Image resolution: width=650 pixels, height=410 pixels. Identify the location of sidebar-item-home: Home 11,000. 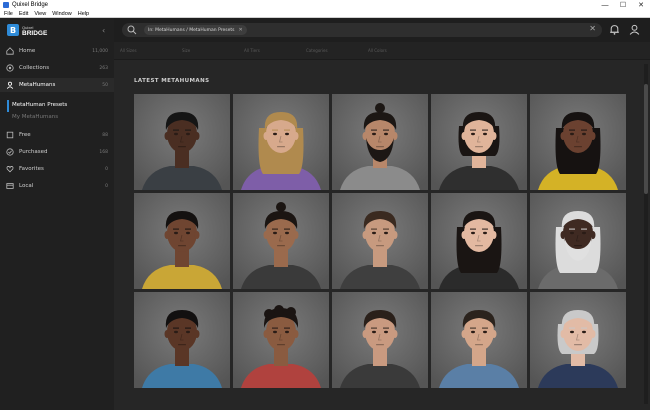
(57, 51).